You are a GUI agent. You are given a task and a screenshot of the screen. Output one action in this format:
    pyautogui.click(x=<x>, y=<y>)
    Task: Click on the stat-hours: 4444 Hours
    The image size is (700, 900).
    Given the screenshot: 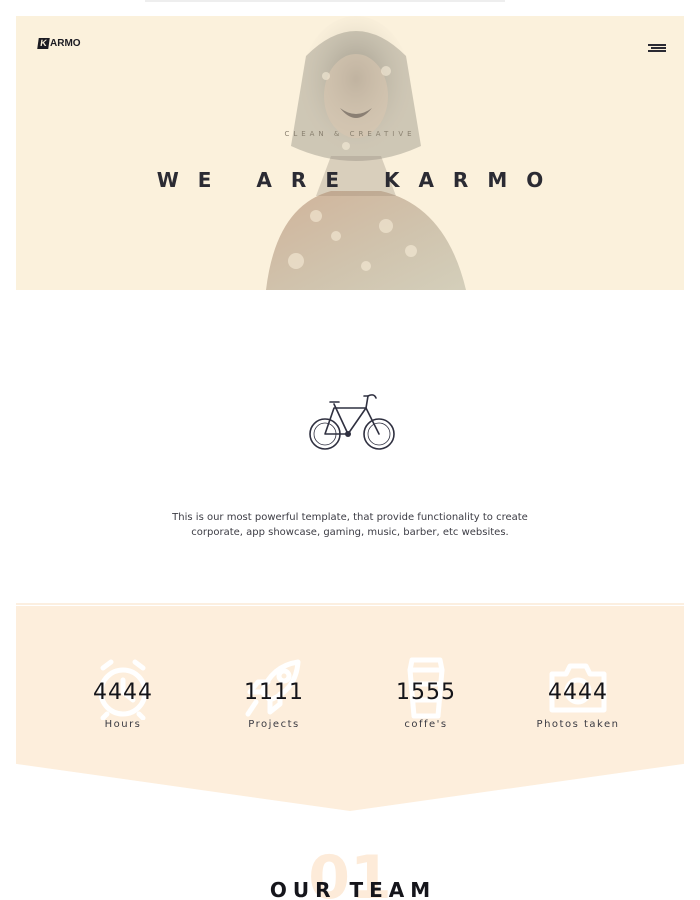 What is the action you would take?
    pyautogui.click(x=123, y=696)
    